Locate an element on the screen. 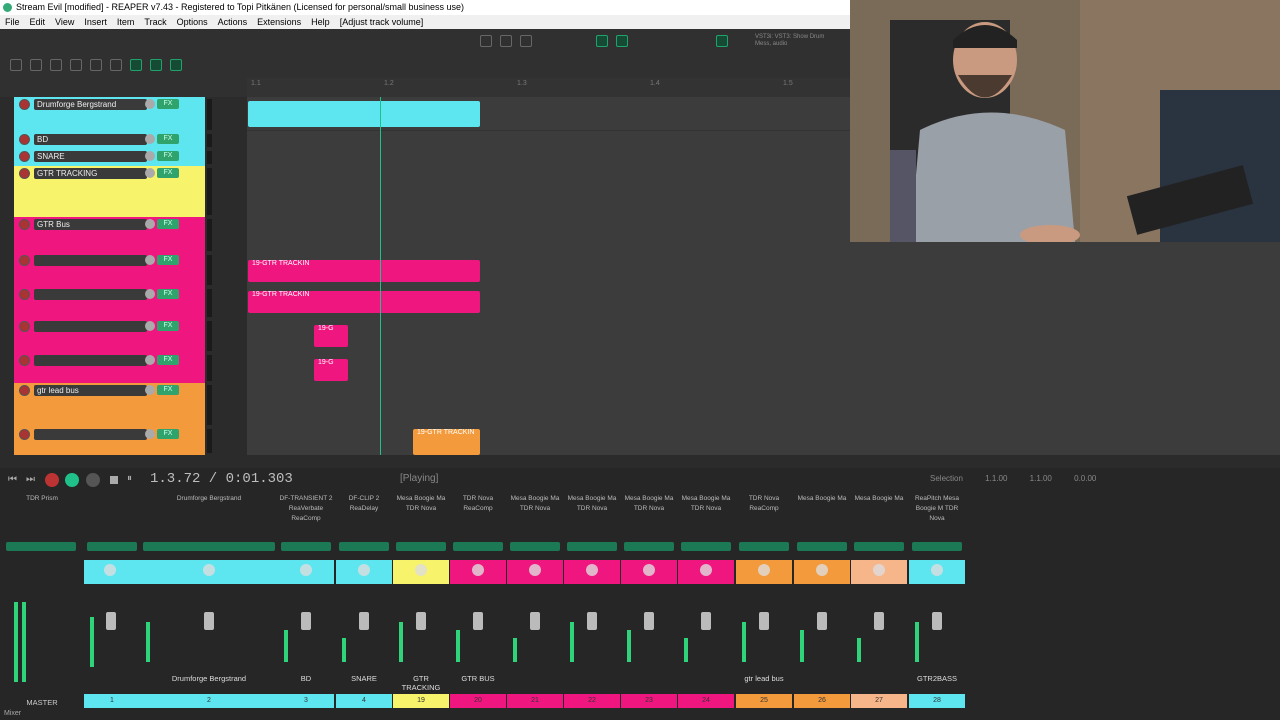 The image size is (1280, 720). drum-item is located at coordinates (364, 114).